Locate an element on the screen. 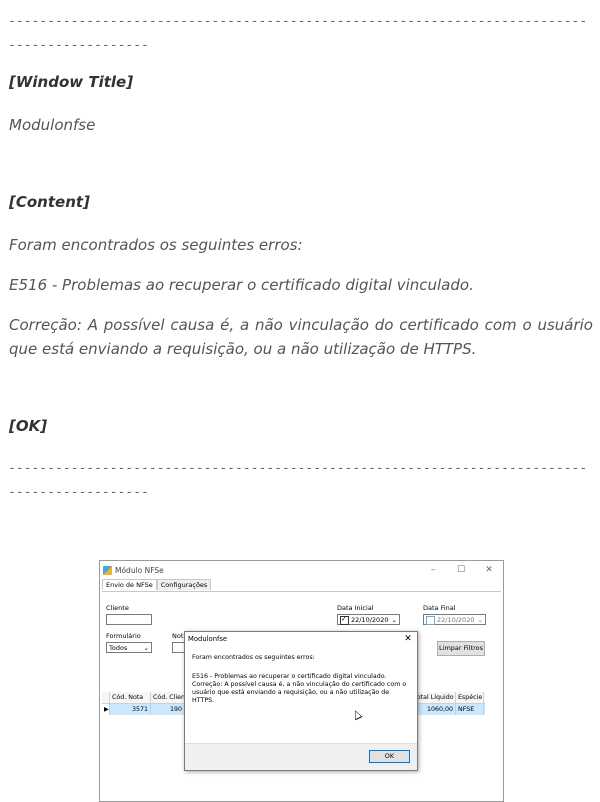 This screenshot has width=600, height=802. ok-label: [OK] is located at coordinates (28, 426).